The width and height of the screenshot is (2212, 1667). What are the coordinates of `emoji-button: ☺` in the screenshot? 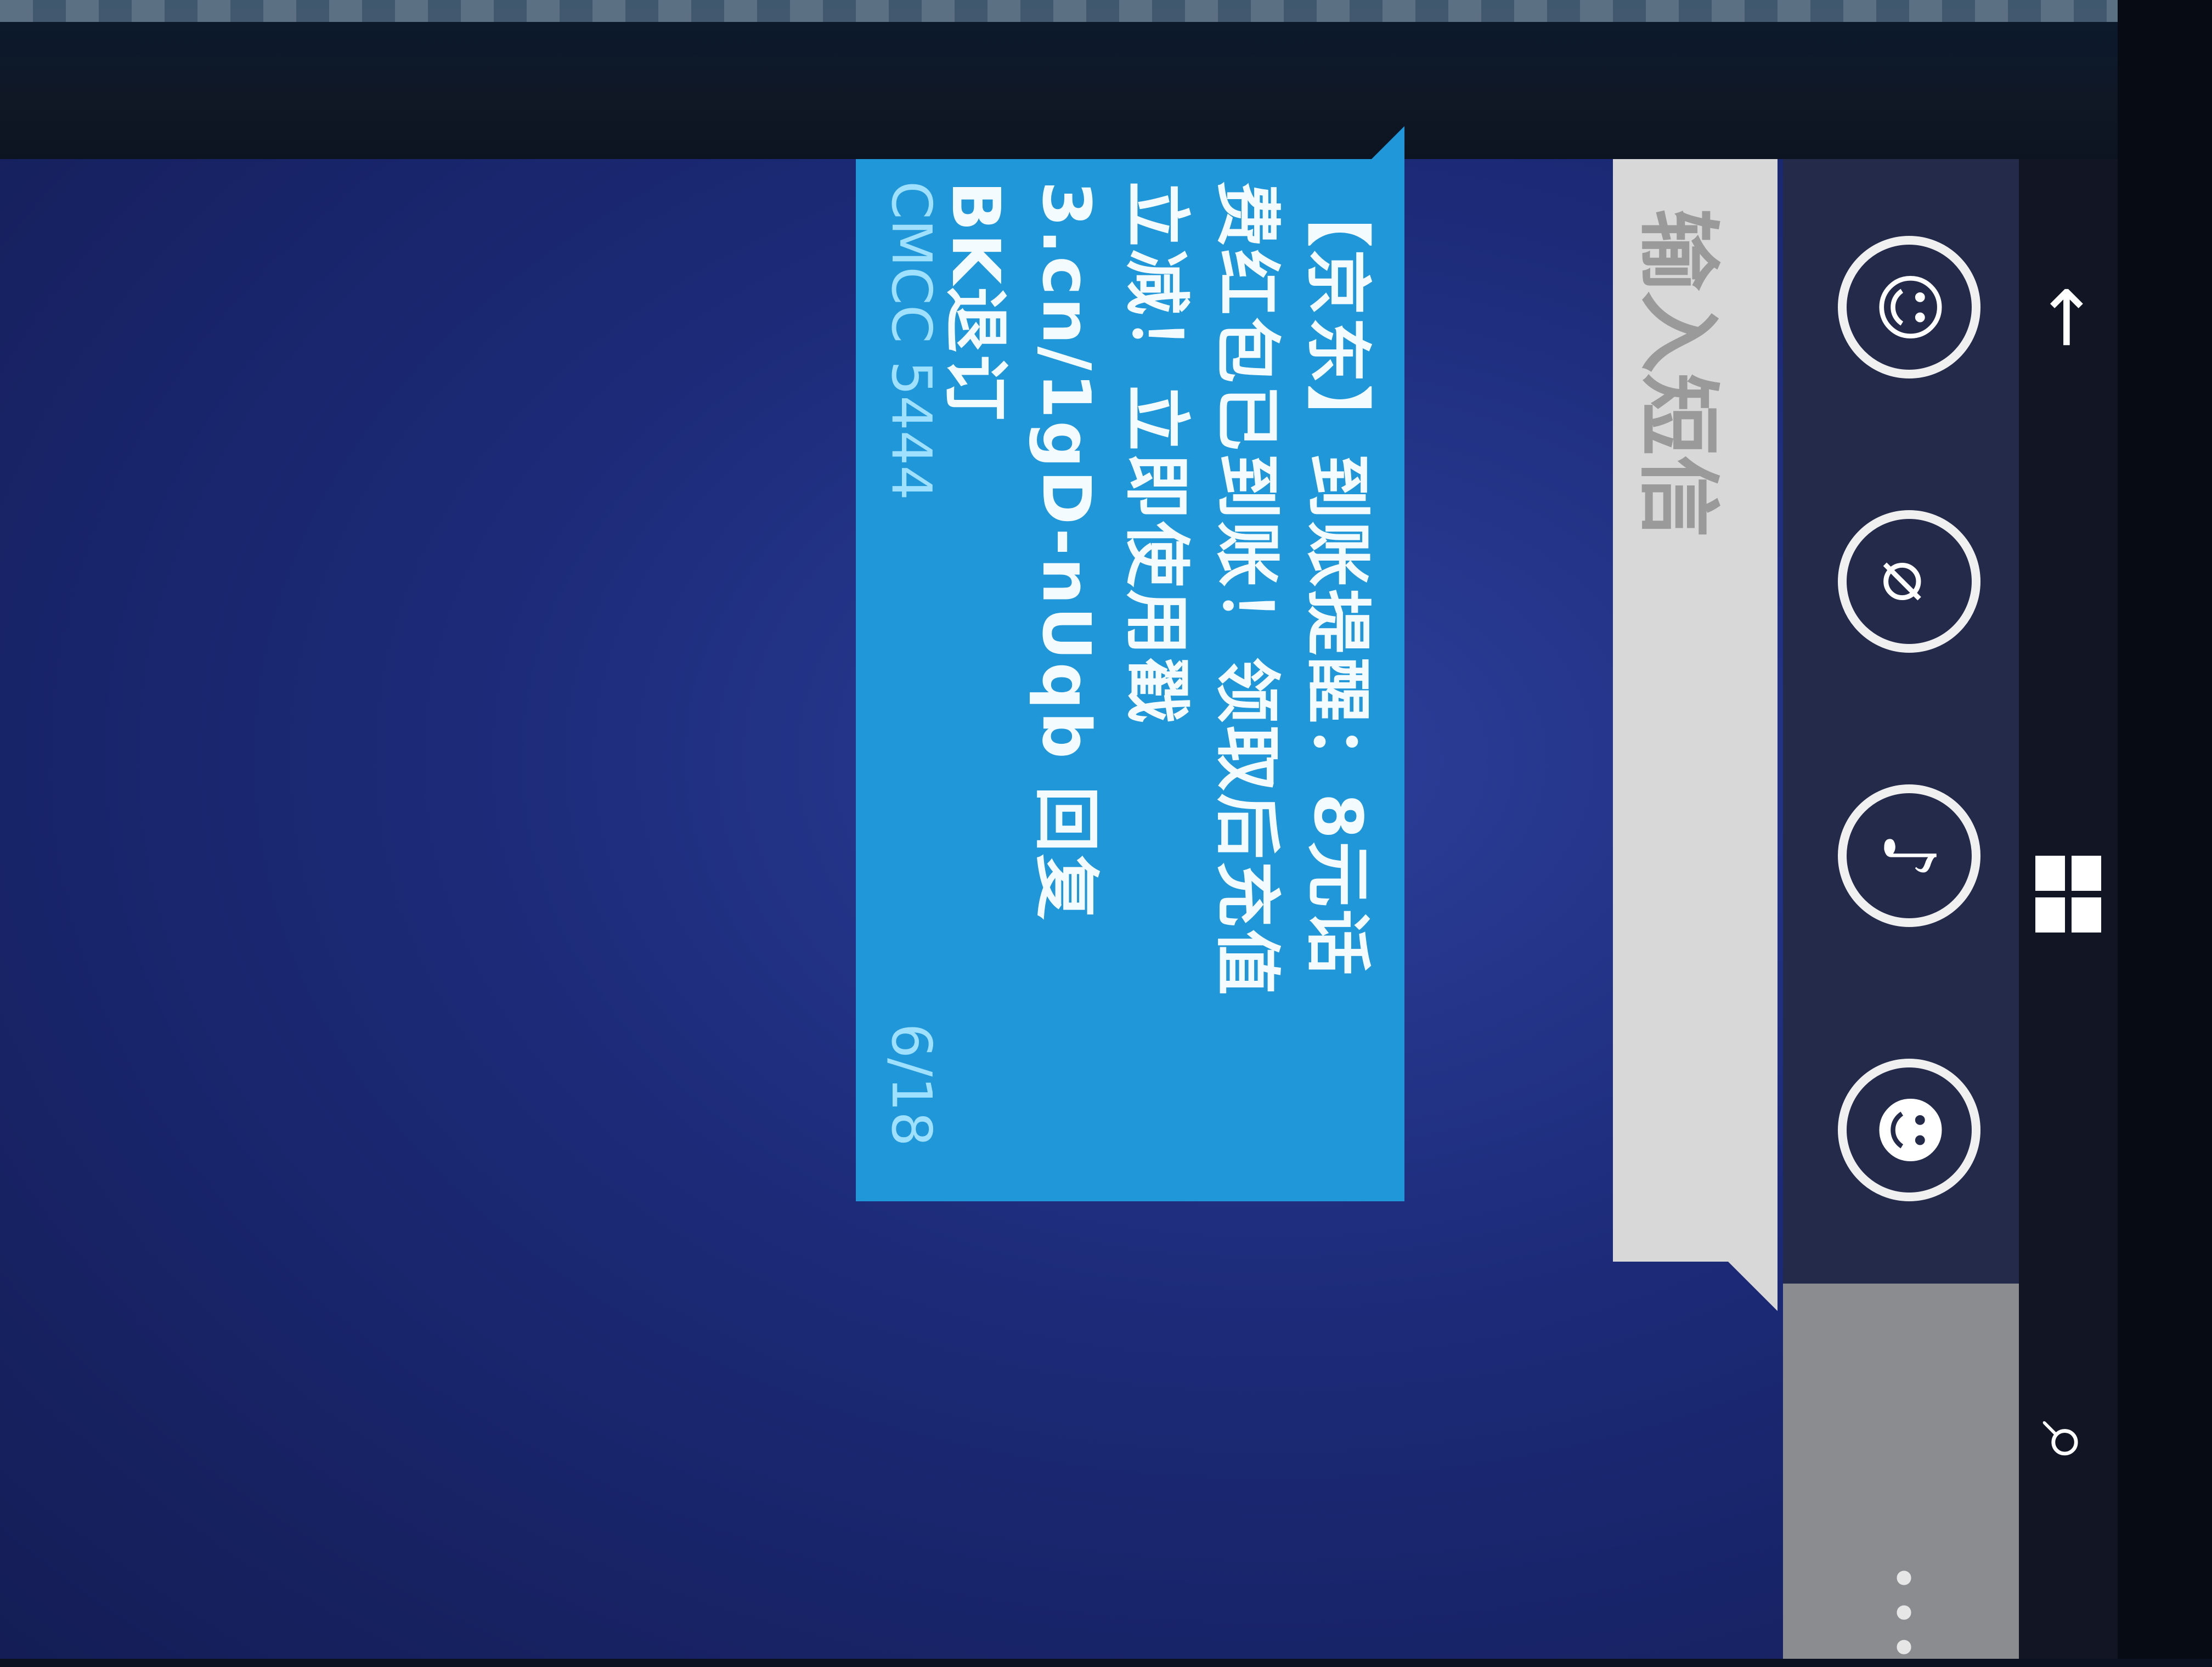 It's located at (1909, 307).